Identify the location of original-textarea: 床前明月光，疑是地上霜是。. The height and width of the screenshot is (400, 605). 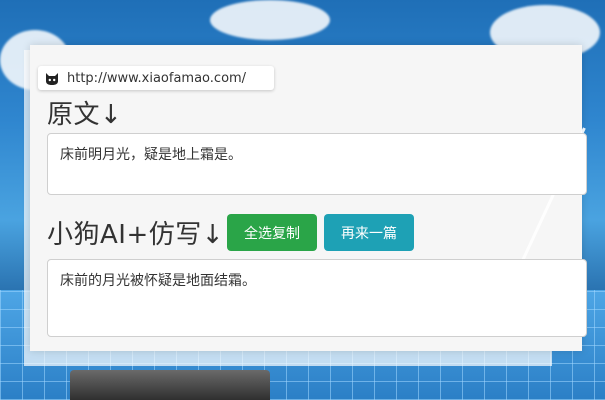
(317, 164).